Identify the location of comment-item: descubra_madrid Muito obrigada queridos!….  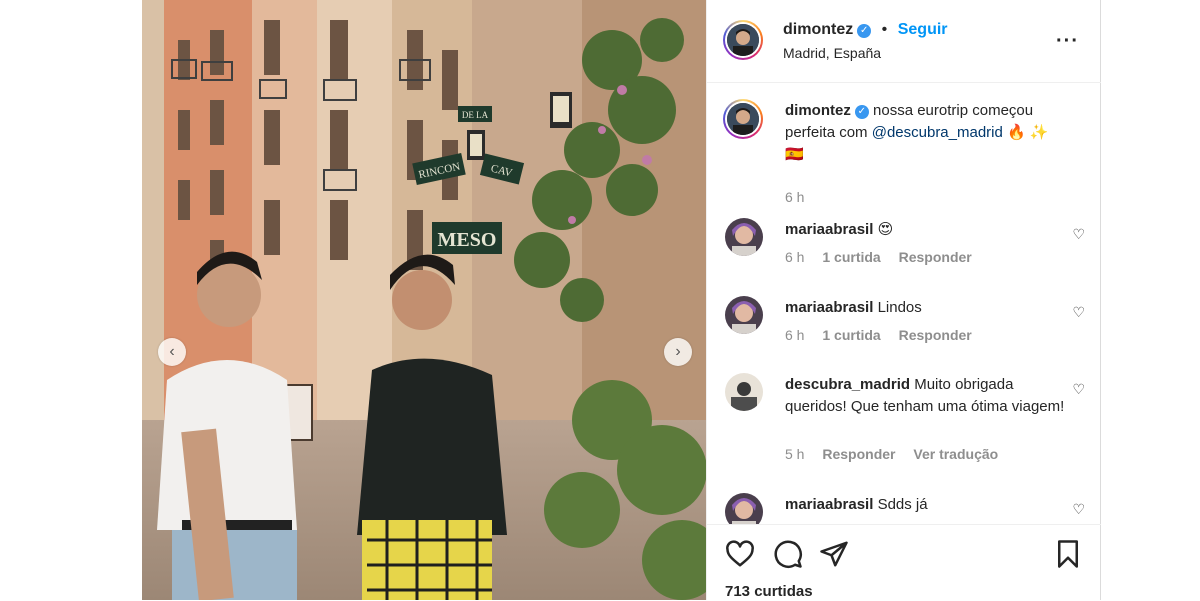
(906, 420).